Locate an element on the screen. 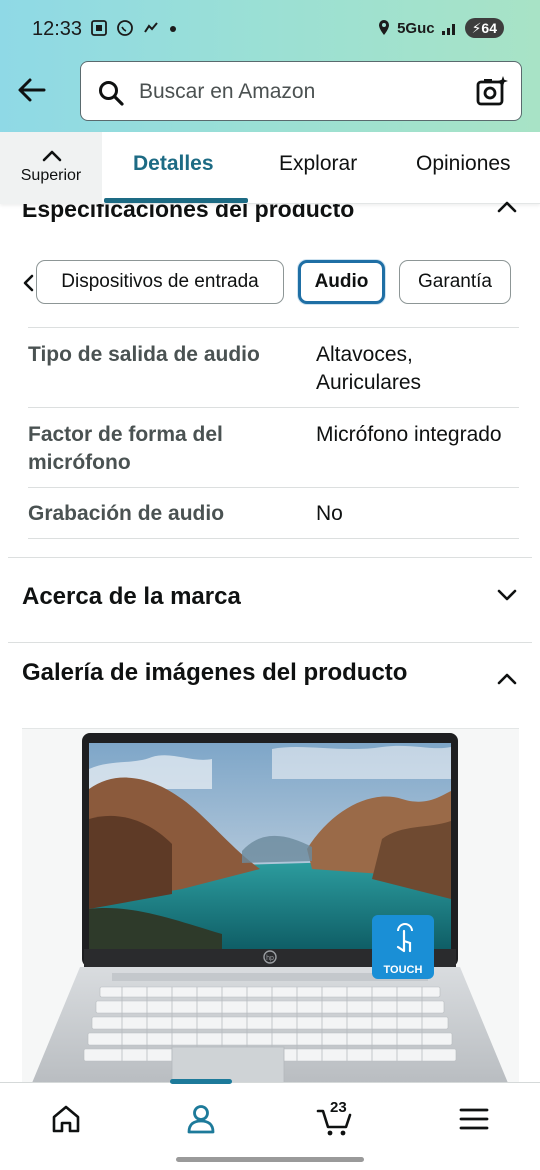 This screenshot has width=540, height=1170. camera-search-icon is located at coordinates (492, 91).